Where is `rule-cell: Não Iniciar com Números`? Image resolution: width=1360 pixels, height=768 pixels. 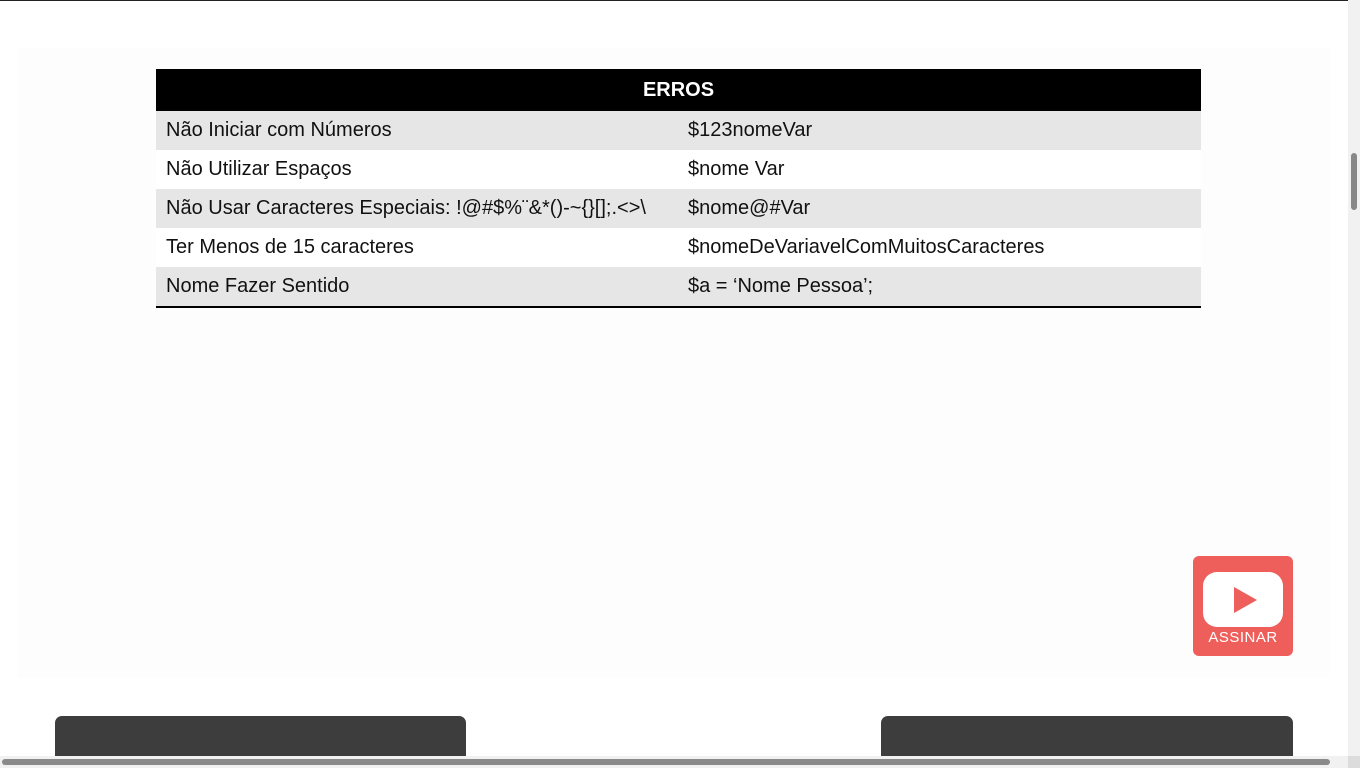 rule-cell: Não Iniciar com Números is located at coordinates (417, 130).